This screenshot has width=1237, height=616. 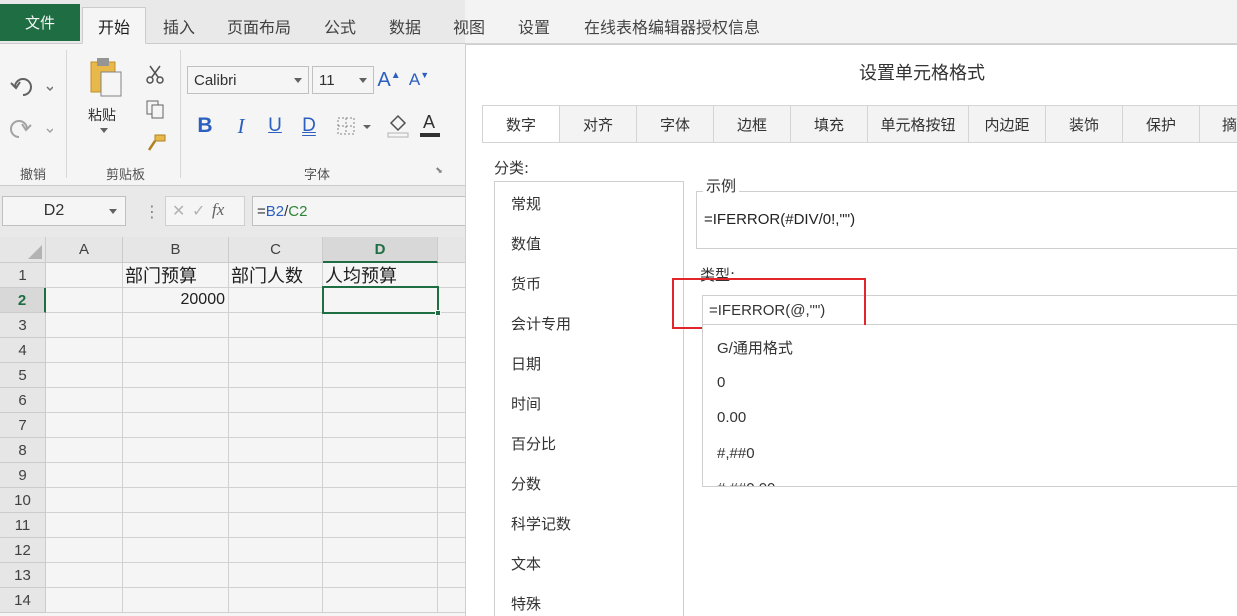 What do you see at coordinates (23, 300) in the screenshot?
I see `row-header: 2` at bounding box center [23, 300].